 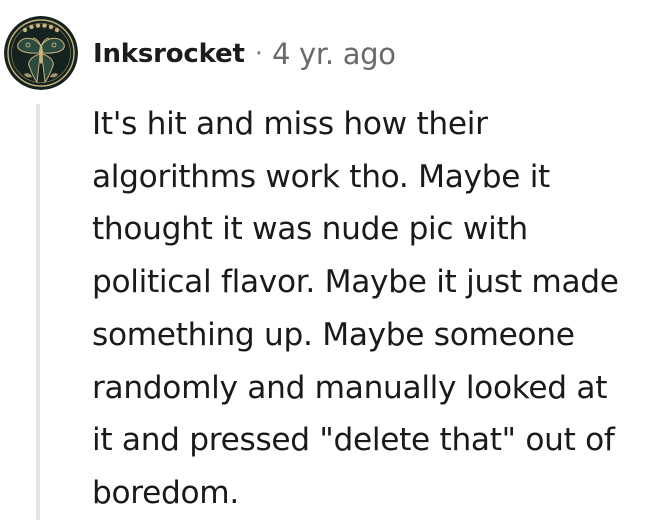 I want to click on comment-body-line: boredom., so click(x=165, y=492).